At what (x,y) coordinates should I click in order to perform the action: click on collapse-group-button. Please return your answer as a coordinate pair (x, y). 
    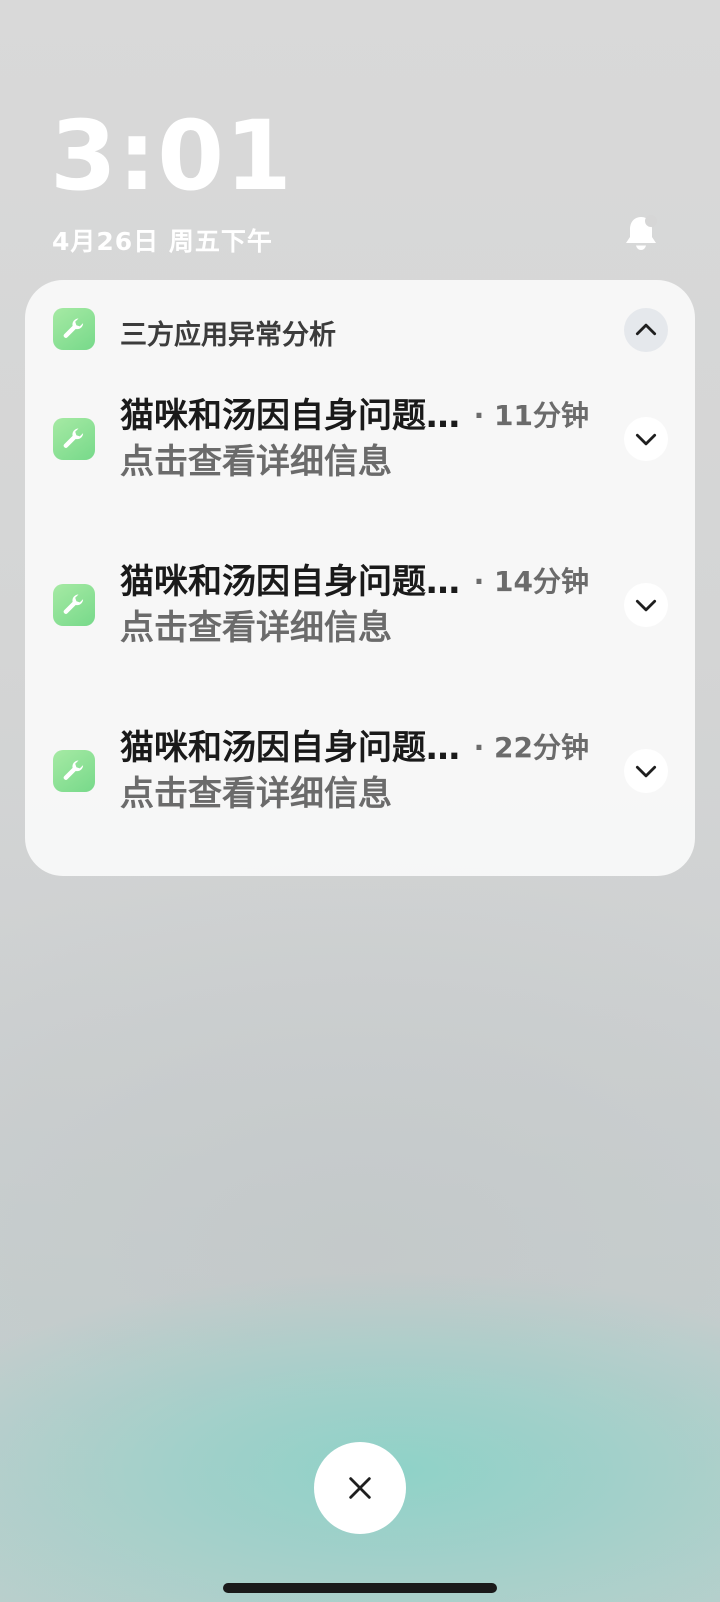
    Looking at the image, I should click on (646, 330).